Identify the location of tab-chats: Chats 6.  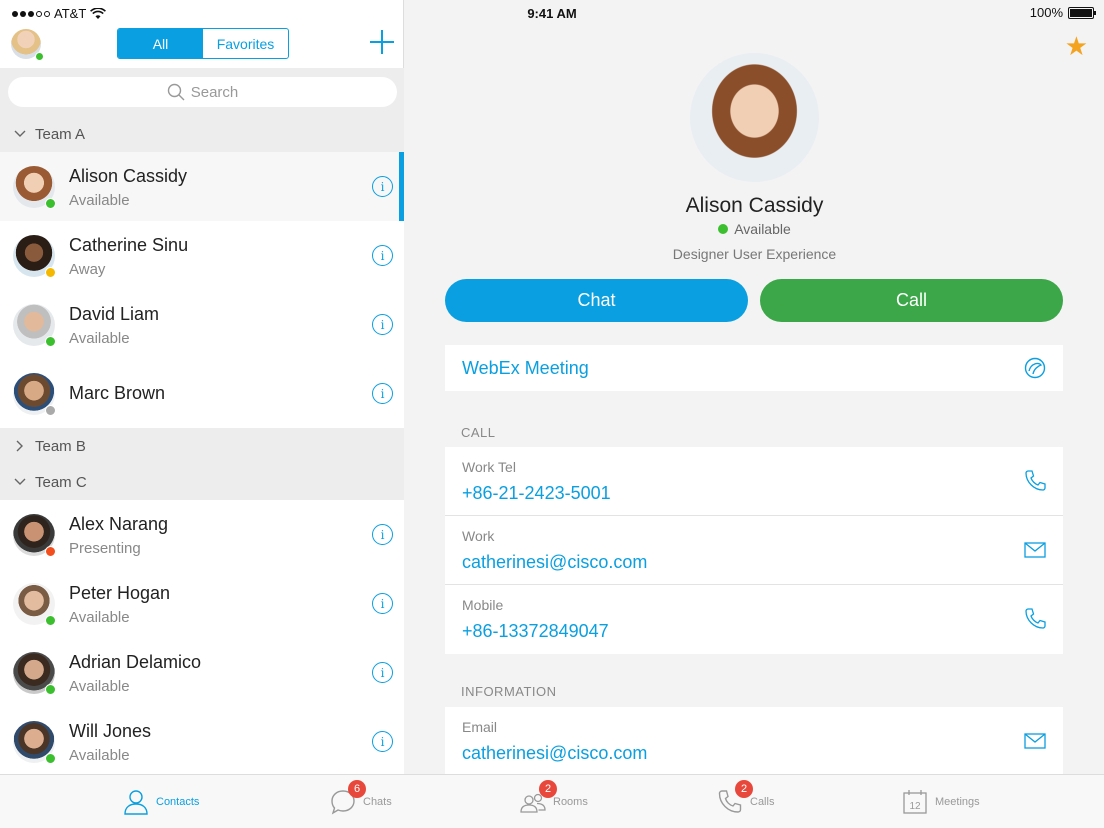
(360, 801).